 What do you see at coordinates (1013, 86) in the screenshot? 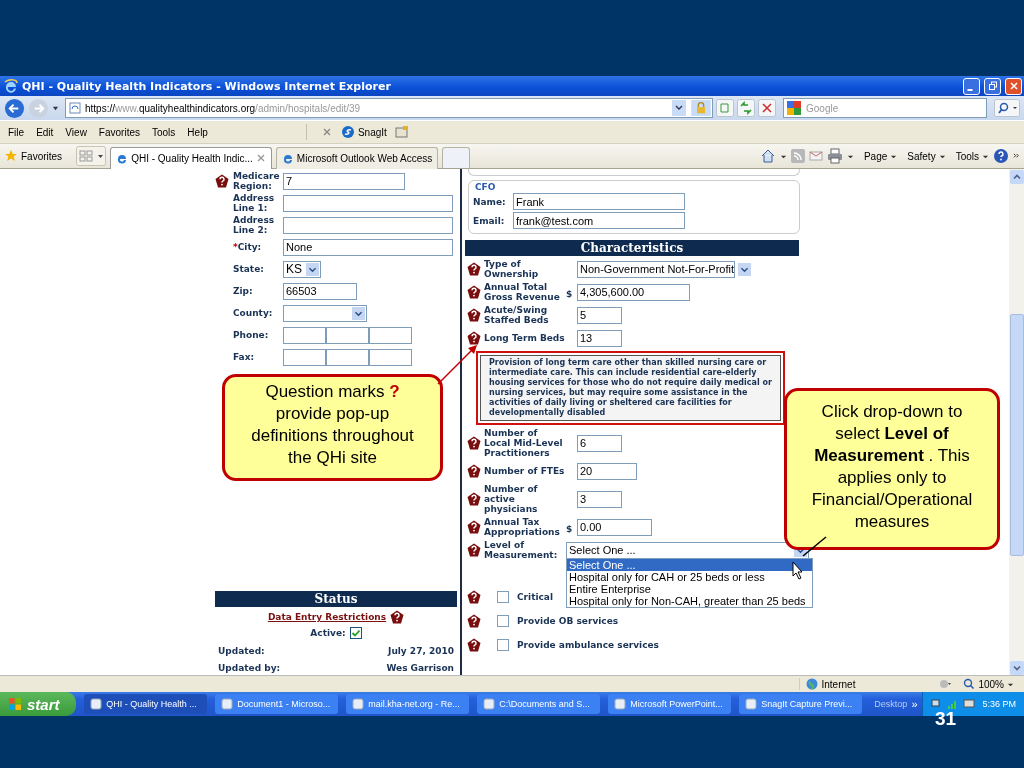
I see `close-button` at bounding box center [1013, 86].